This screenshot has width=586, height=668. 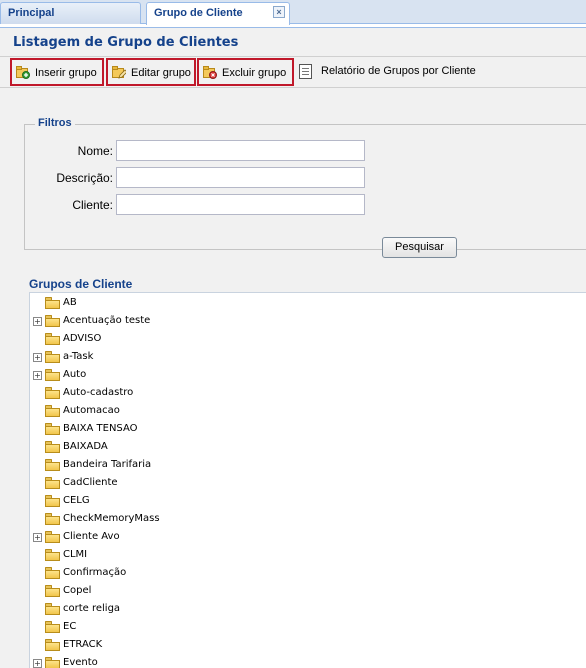 I want to click on report-icon, so click(x=305, y=71).